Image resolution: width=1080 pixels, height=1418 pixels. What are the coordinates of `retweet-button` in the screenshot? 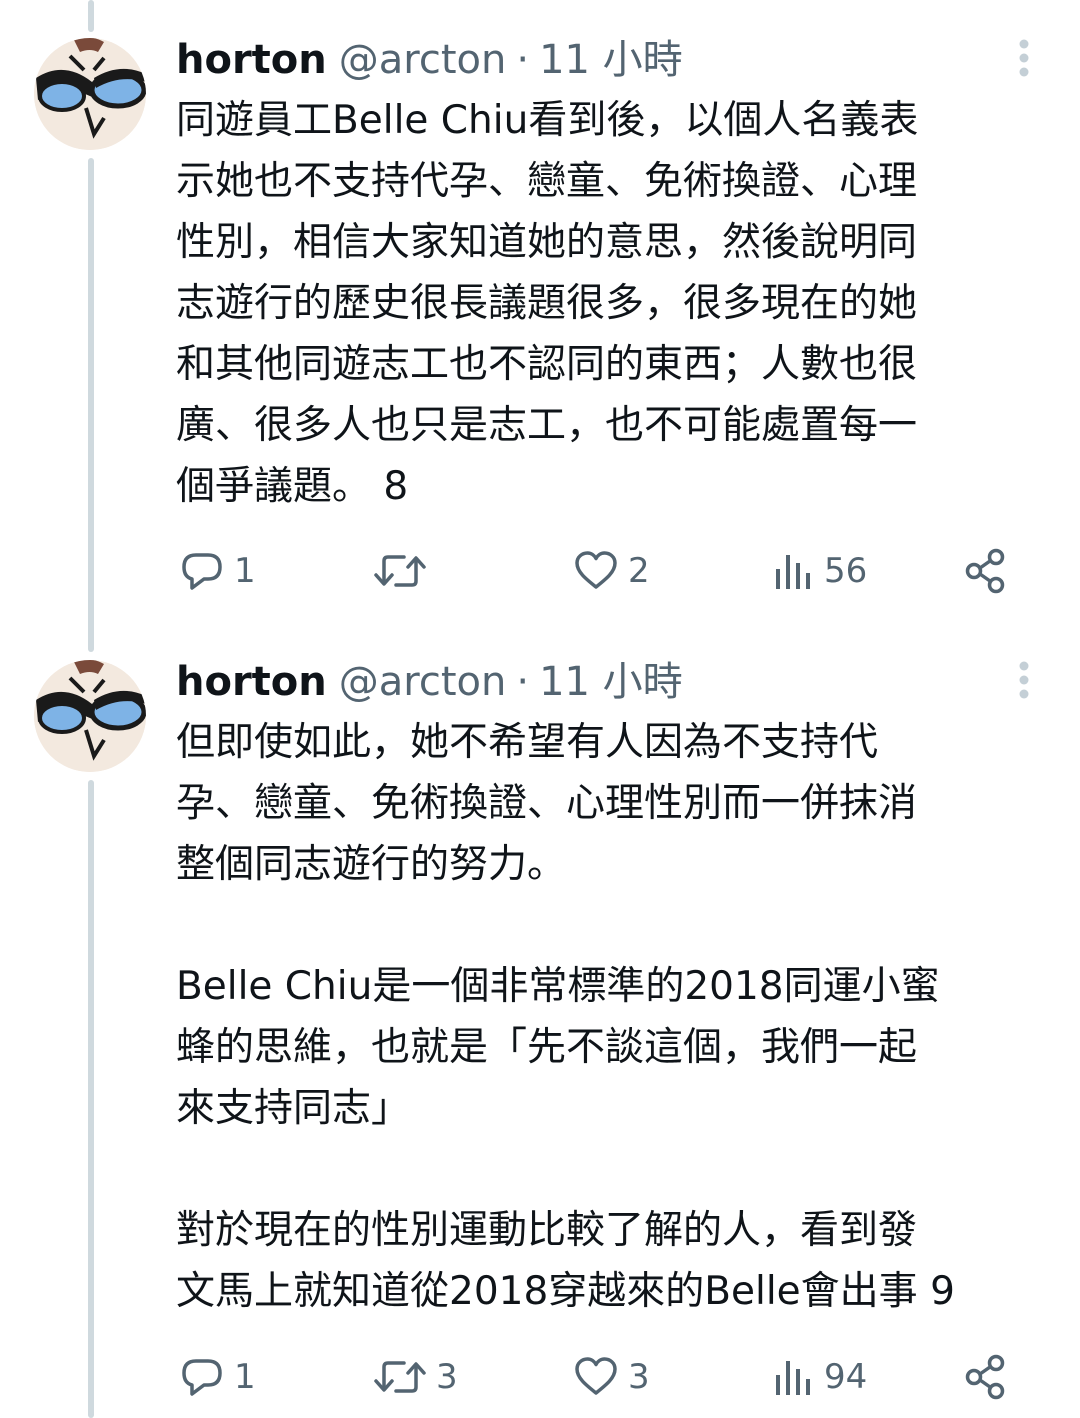 It's located at (404, 571).